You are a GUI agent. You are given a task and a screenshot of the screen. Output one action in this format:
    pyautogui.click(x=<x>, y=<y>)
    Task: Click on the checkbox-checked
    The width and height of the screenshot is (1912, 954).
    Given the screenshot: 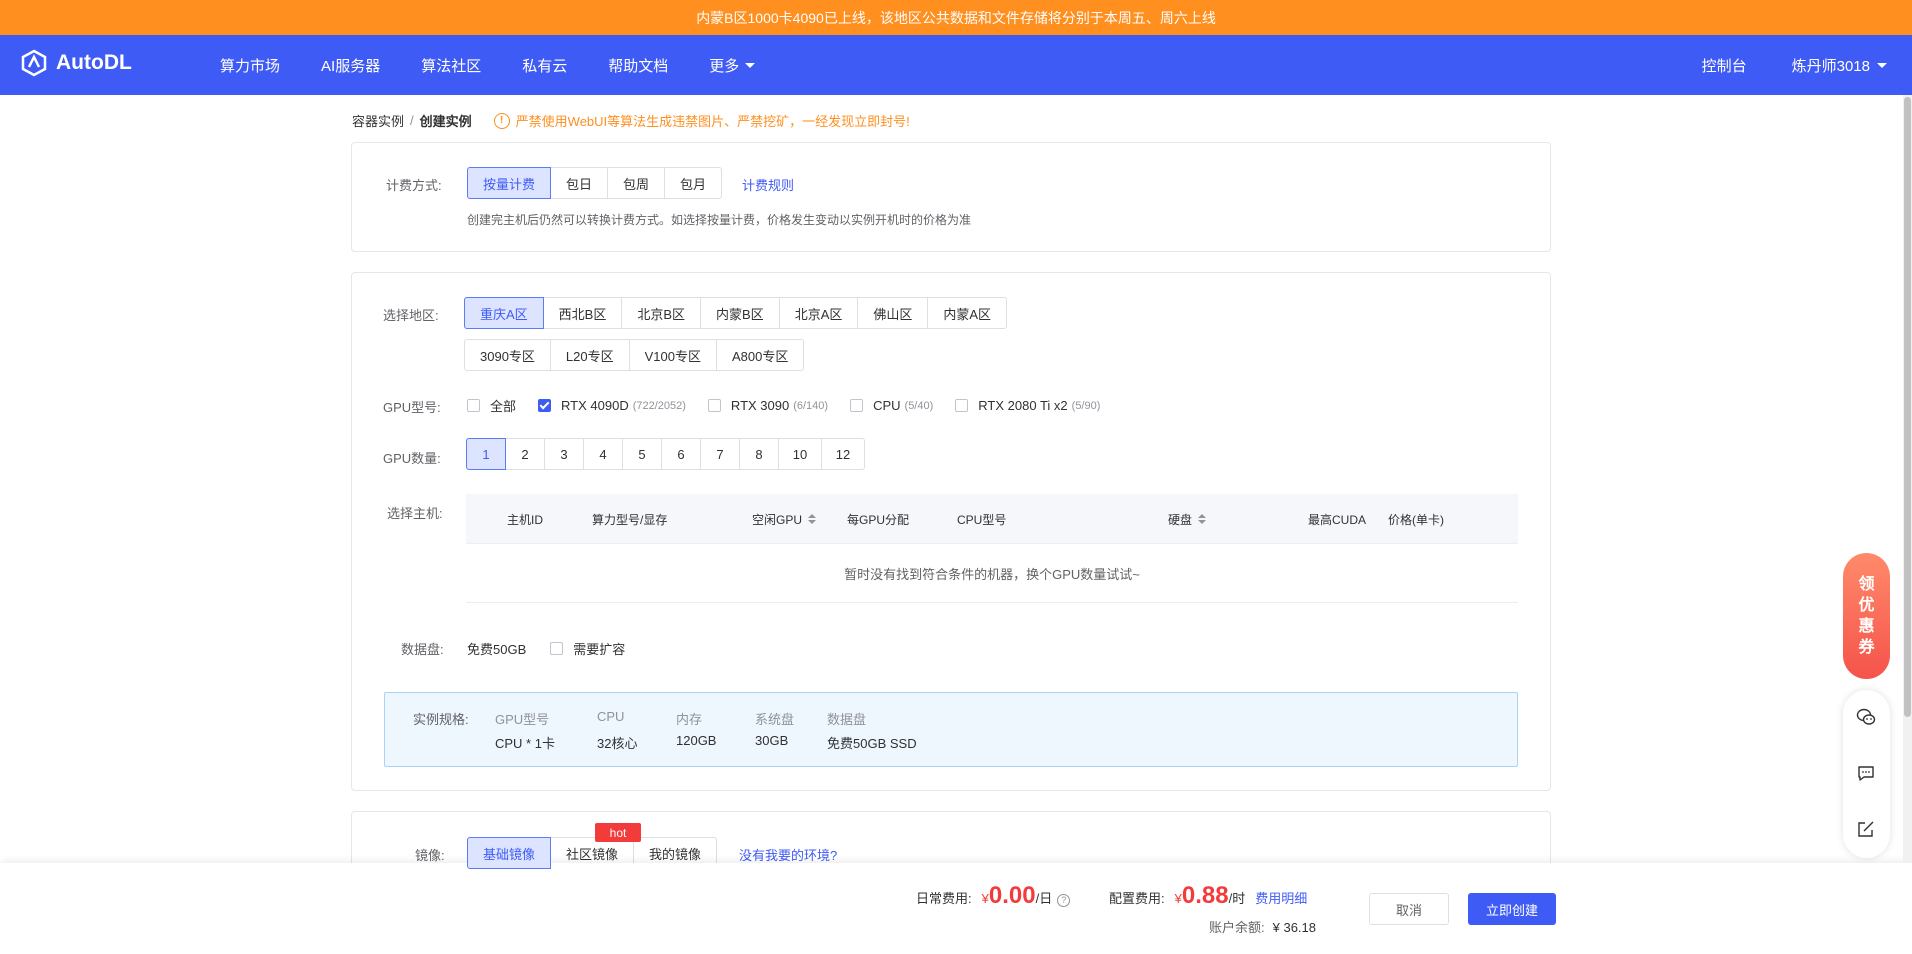 What is the action you would take?
    pyautogui.click(x=545, y=405)
    